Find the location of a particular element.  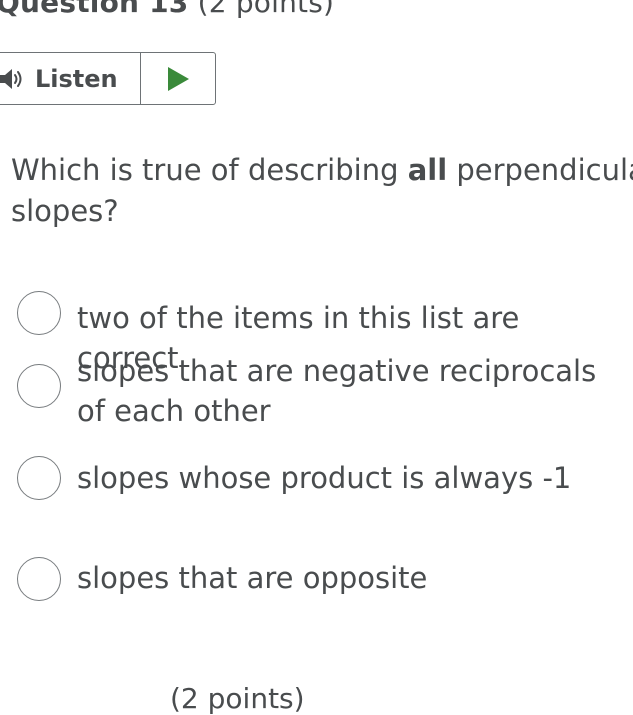

play-icon is located at coordinates (178, 78).